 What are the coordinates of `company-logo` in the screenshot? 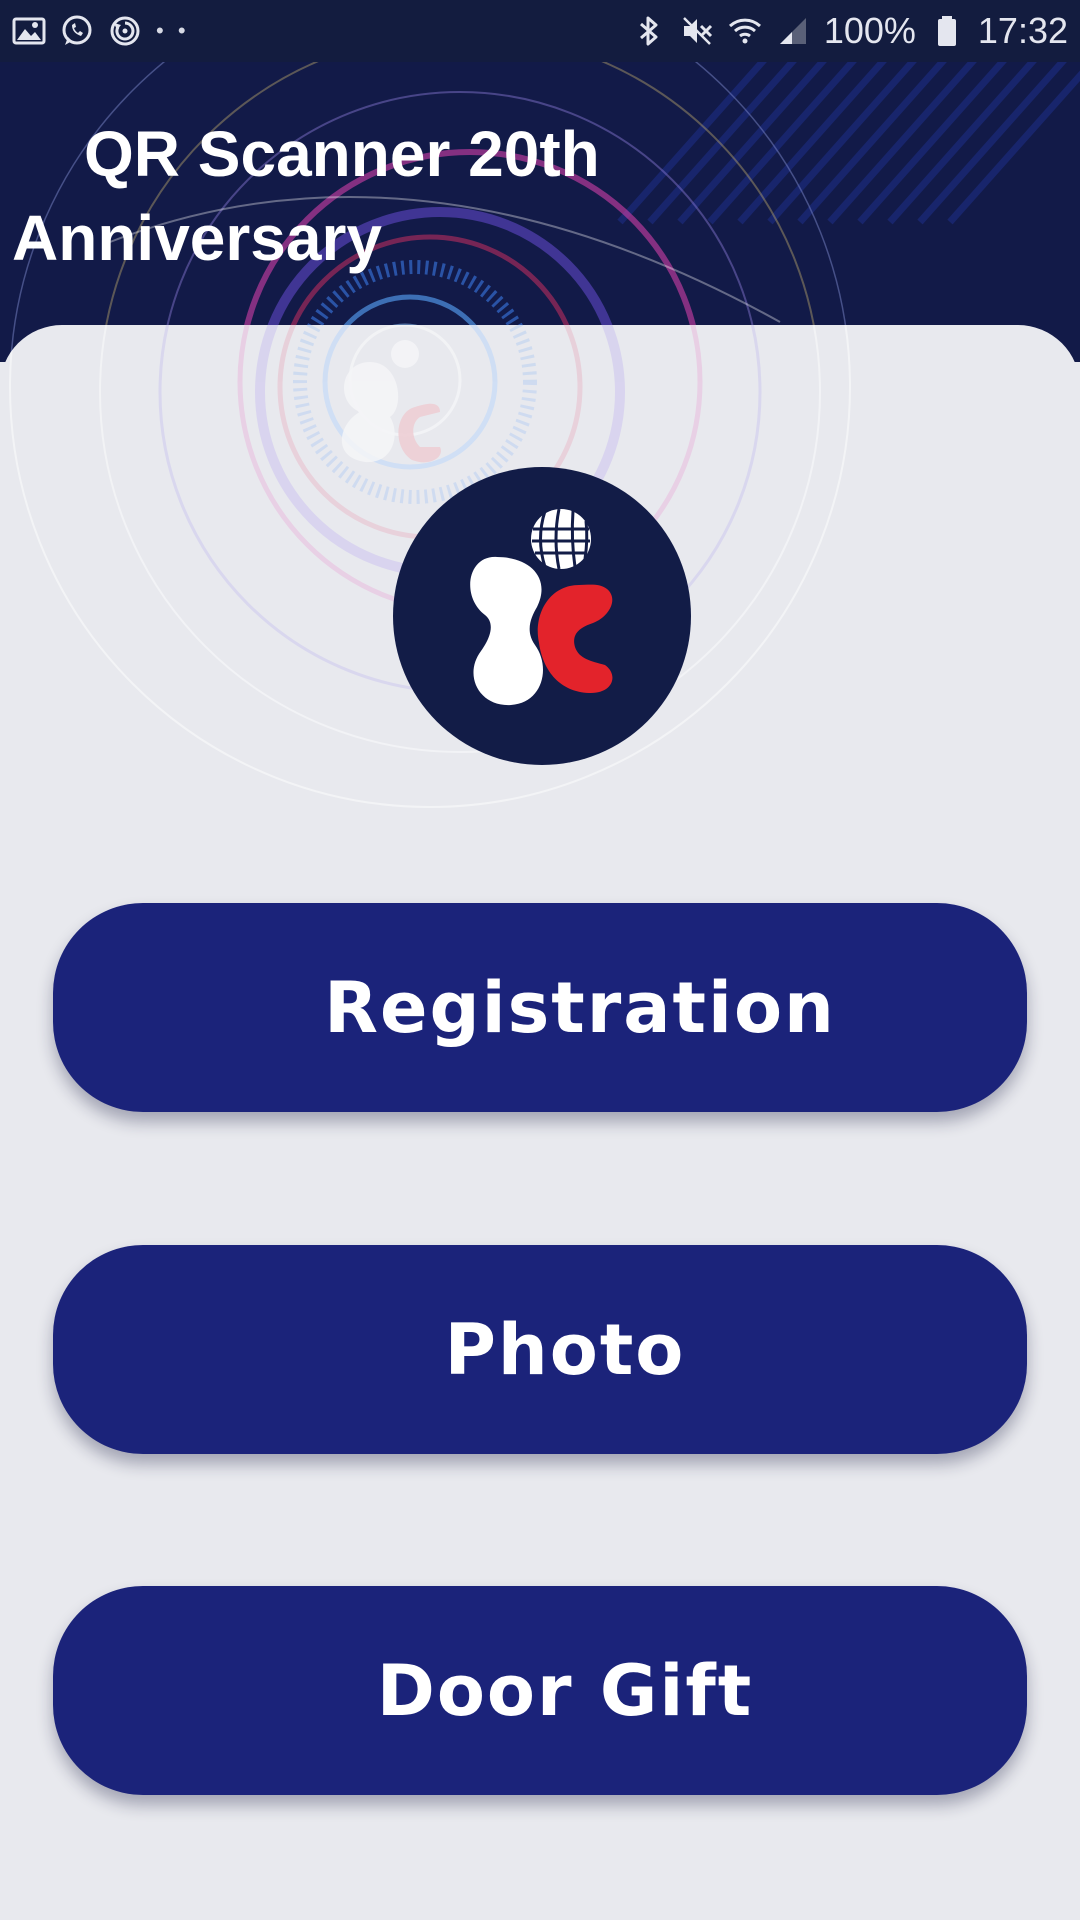 It's located at (542, 616).